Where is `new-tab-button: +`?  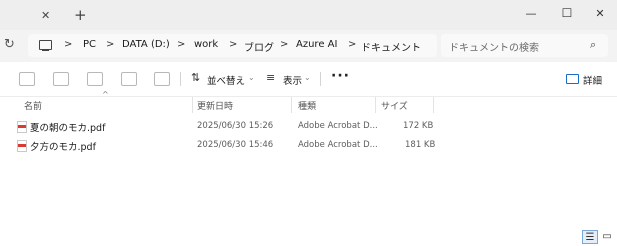
new-tab-button: + is located at coordinates (80, 15).